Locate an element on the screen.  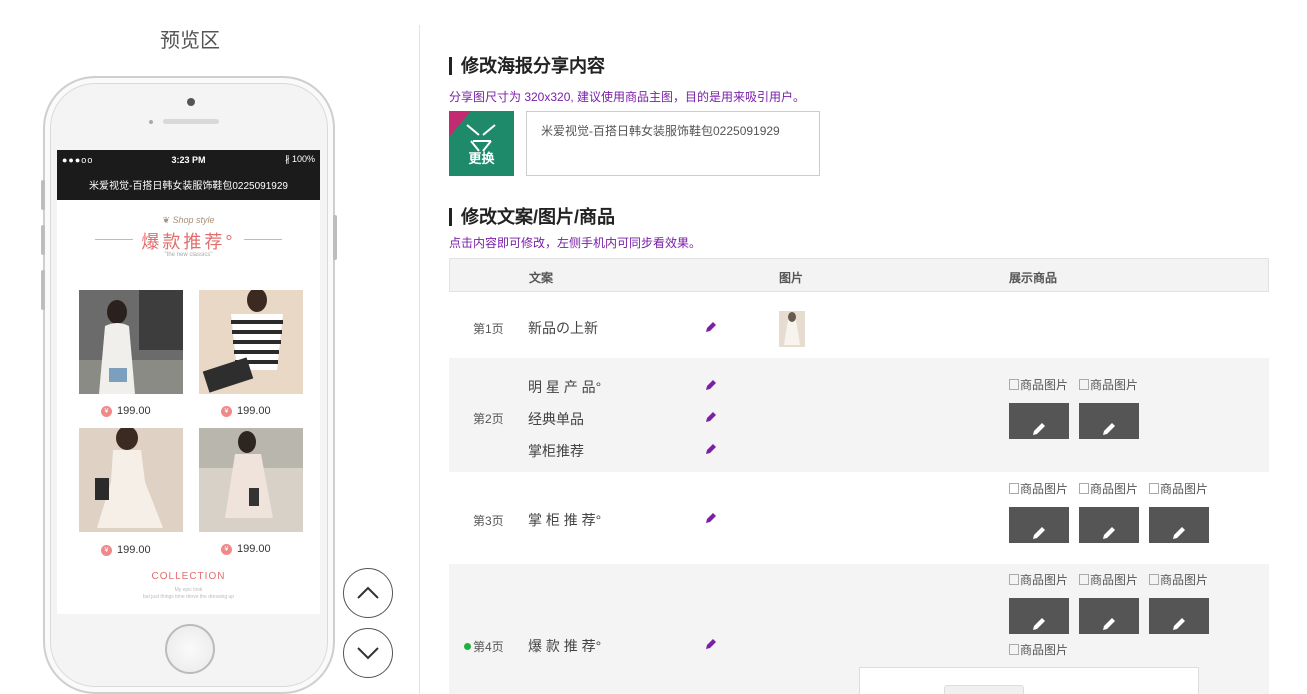
page-label: 第3页 is located at coordinates (488, 521).